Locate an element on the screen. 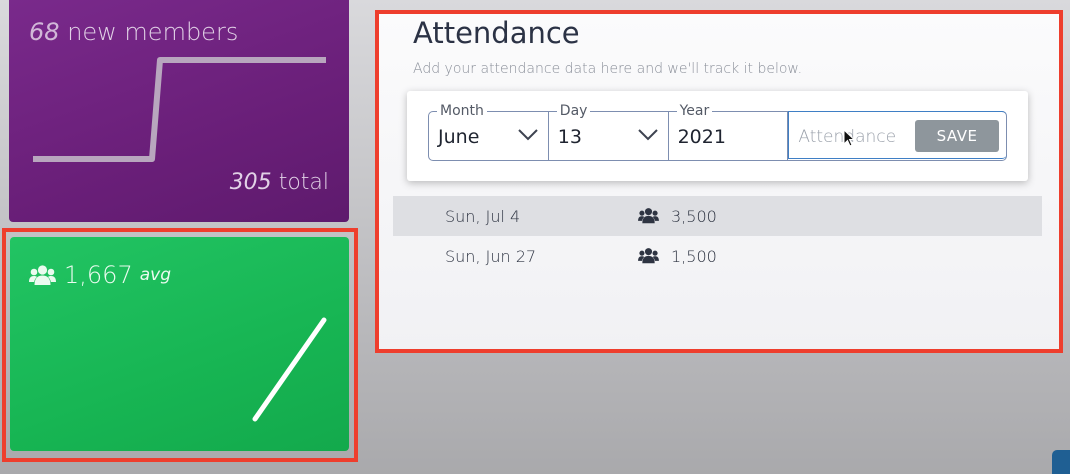  month-value: June is located at coordinates (459, 137).